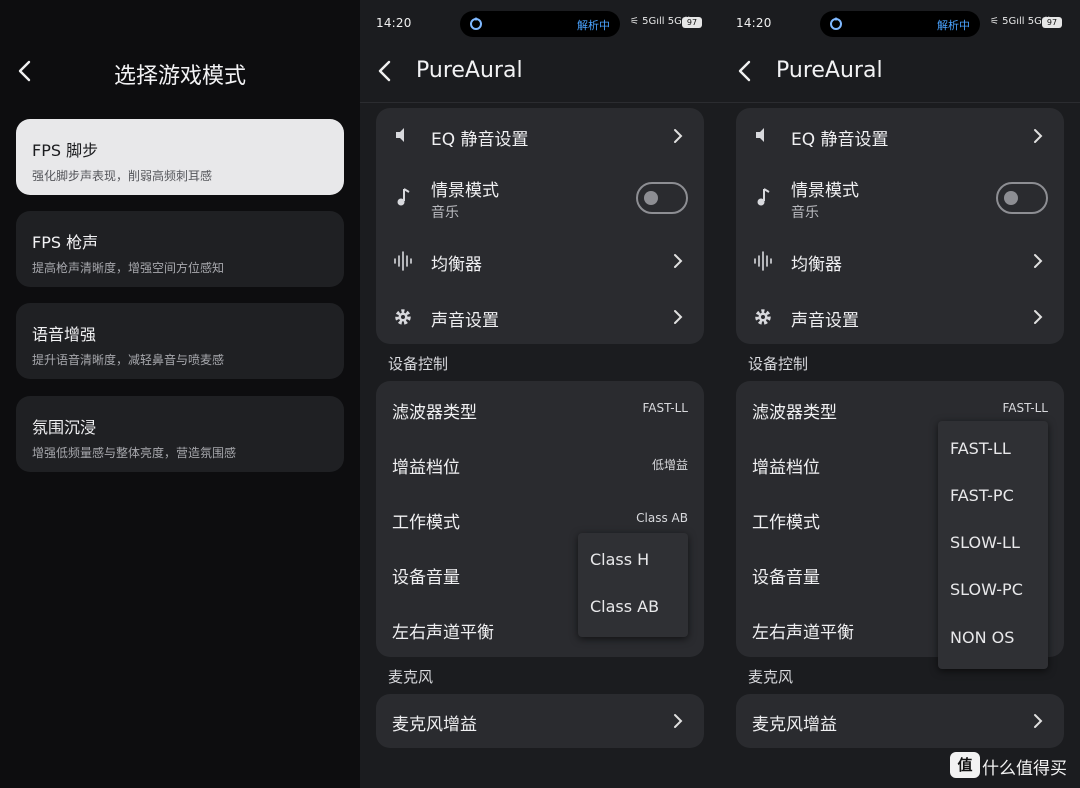  I want to click on filter-type-dropdown: FAST-LL FAST-PC SLOW-LL SLOW-PC NON OS, so click(993, 545).